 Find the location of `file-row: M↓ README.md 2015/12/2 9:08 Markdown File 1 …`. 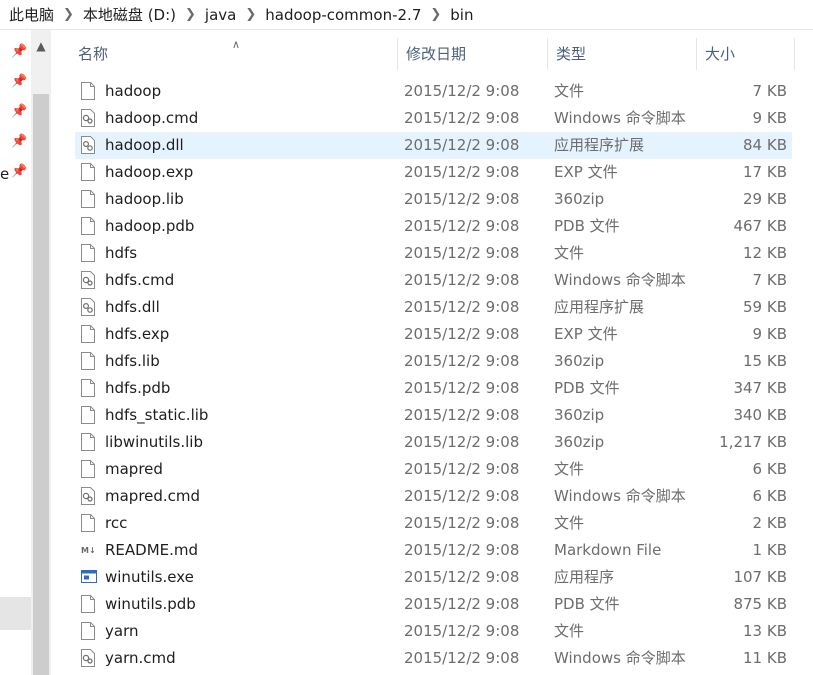

file-row: M↓ README.md 2015/12/2 9:08 Markdown File 1 … is located at coordinates (433, 550).